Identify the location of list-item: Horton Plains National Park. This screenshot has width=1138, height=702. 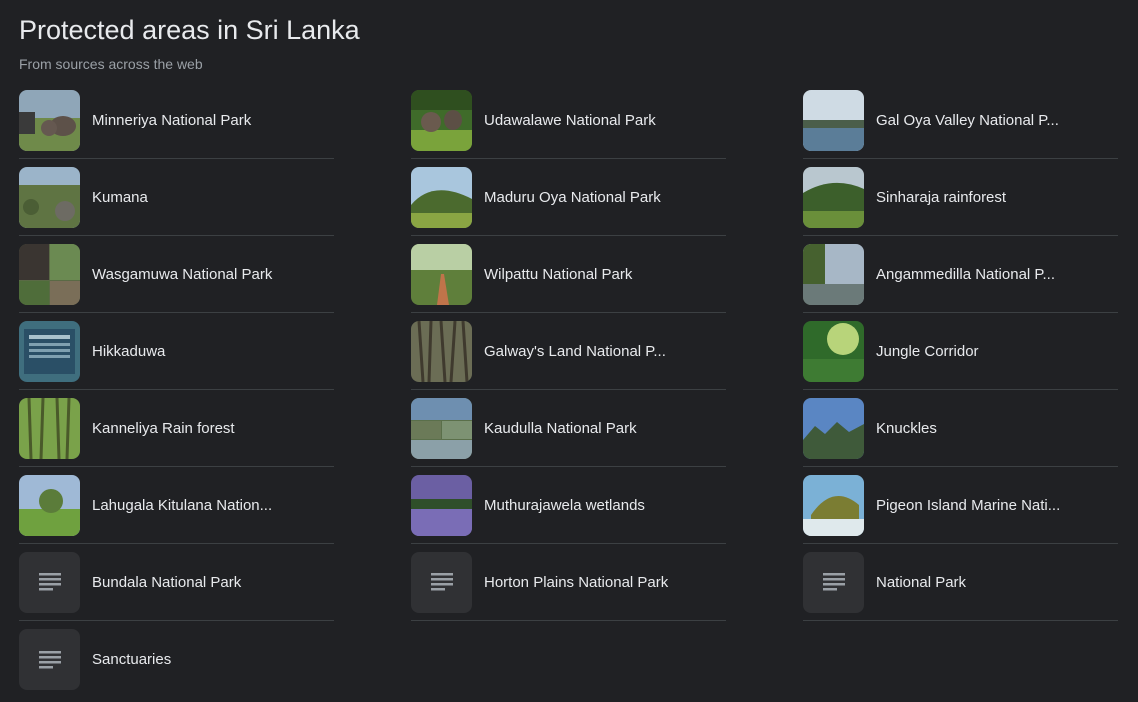
(568, 582).